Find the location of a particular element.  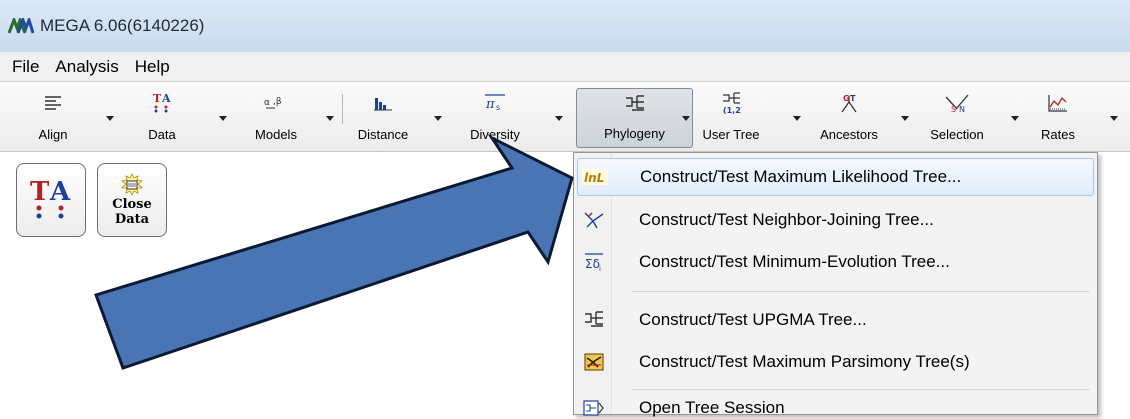

minimum-evolution-icon: Σδ i is located at coordinates (594, 262).